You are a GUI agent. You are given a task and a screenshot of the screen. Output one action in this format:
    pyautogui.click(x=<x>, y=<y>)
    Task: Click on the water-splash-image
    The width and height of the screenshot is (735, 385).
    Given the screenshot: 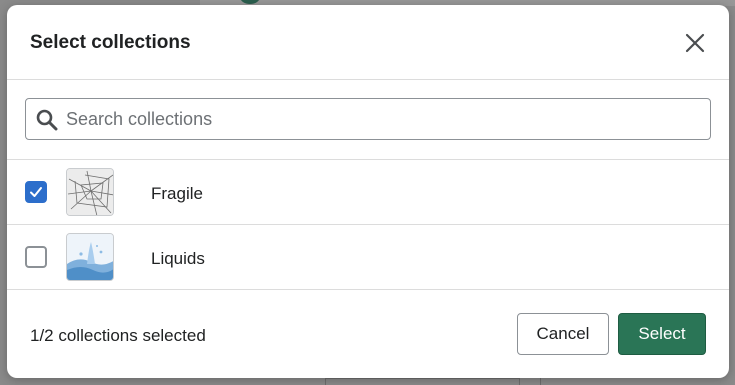 What is the action you would take?
    pyautogui.click(x=90, y=257)
    